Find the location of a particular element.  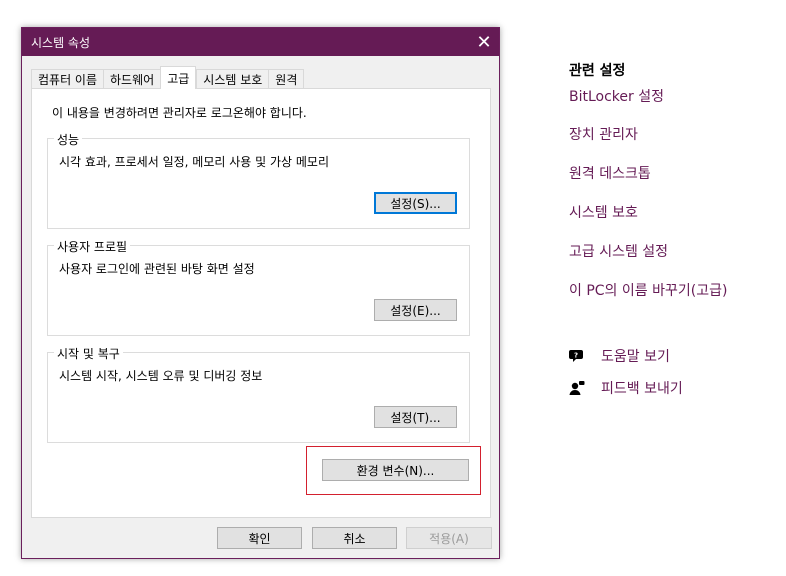

link-system-protection: 시스템 보호 is located at coordinates (603, 212).